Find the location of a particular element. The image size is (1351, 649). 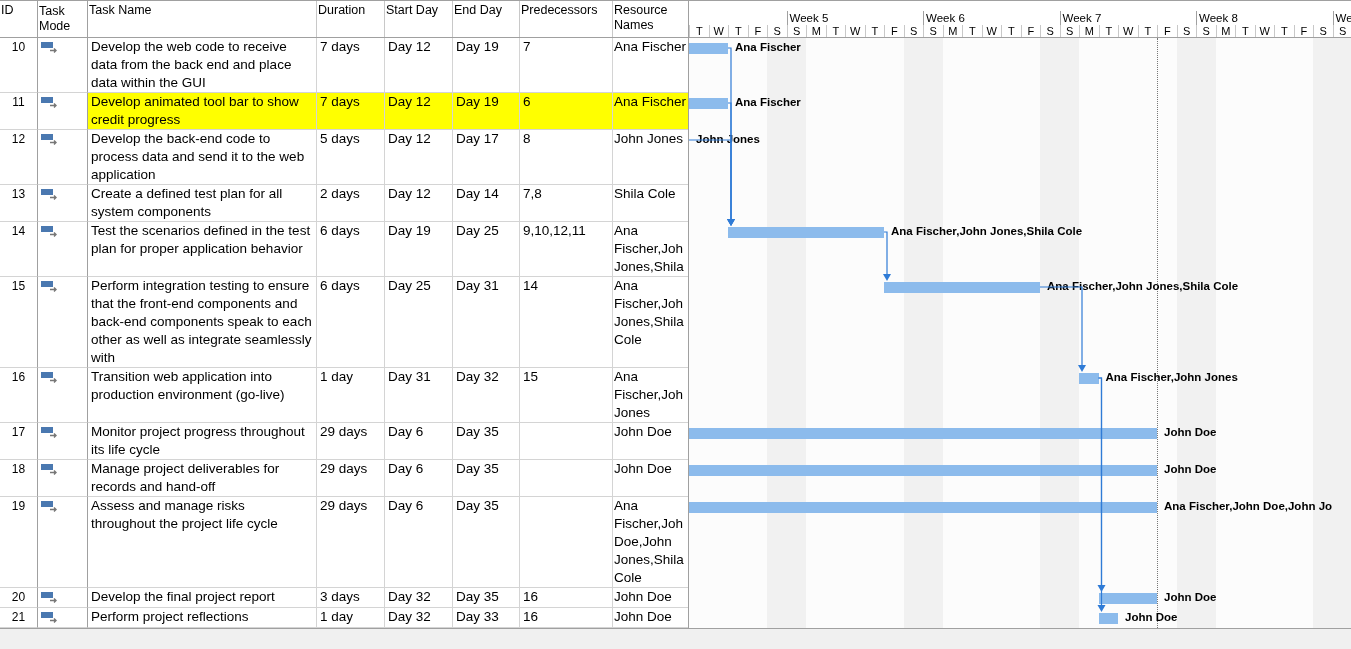

duration-cell: 7 days is located at coordinates (351, 111).